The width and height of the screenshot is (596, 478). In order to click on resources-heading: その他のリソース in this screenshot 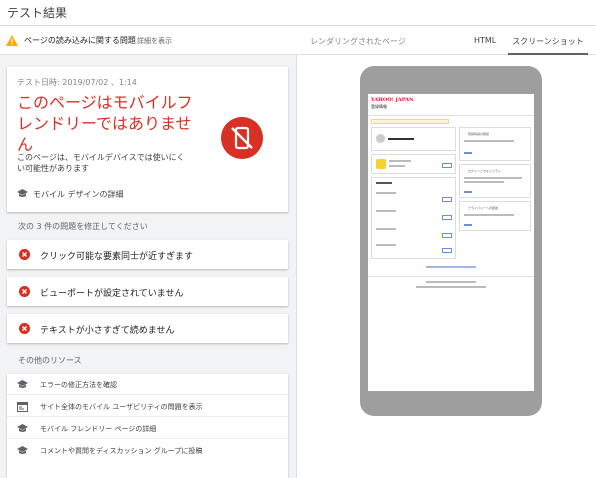, I will do `click(50, 360)`.